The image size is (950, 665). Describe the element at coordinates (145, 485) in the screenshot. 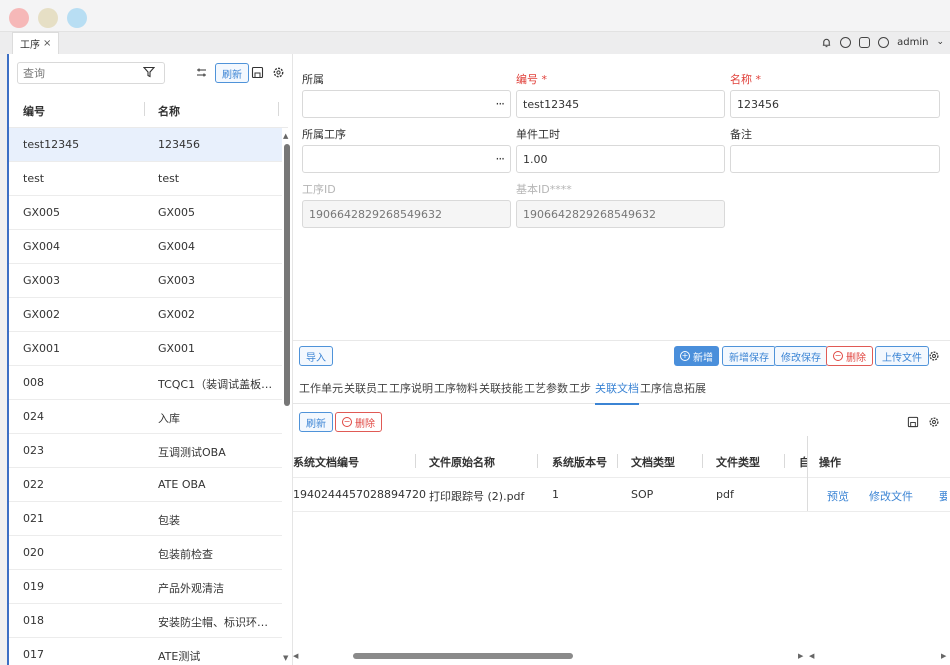

I see `list-item: 022 ATE OBA` at that location.